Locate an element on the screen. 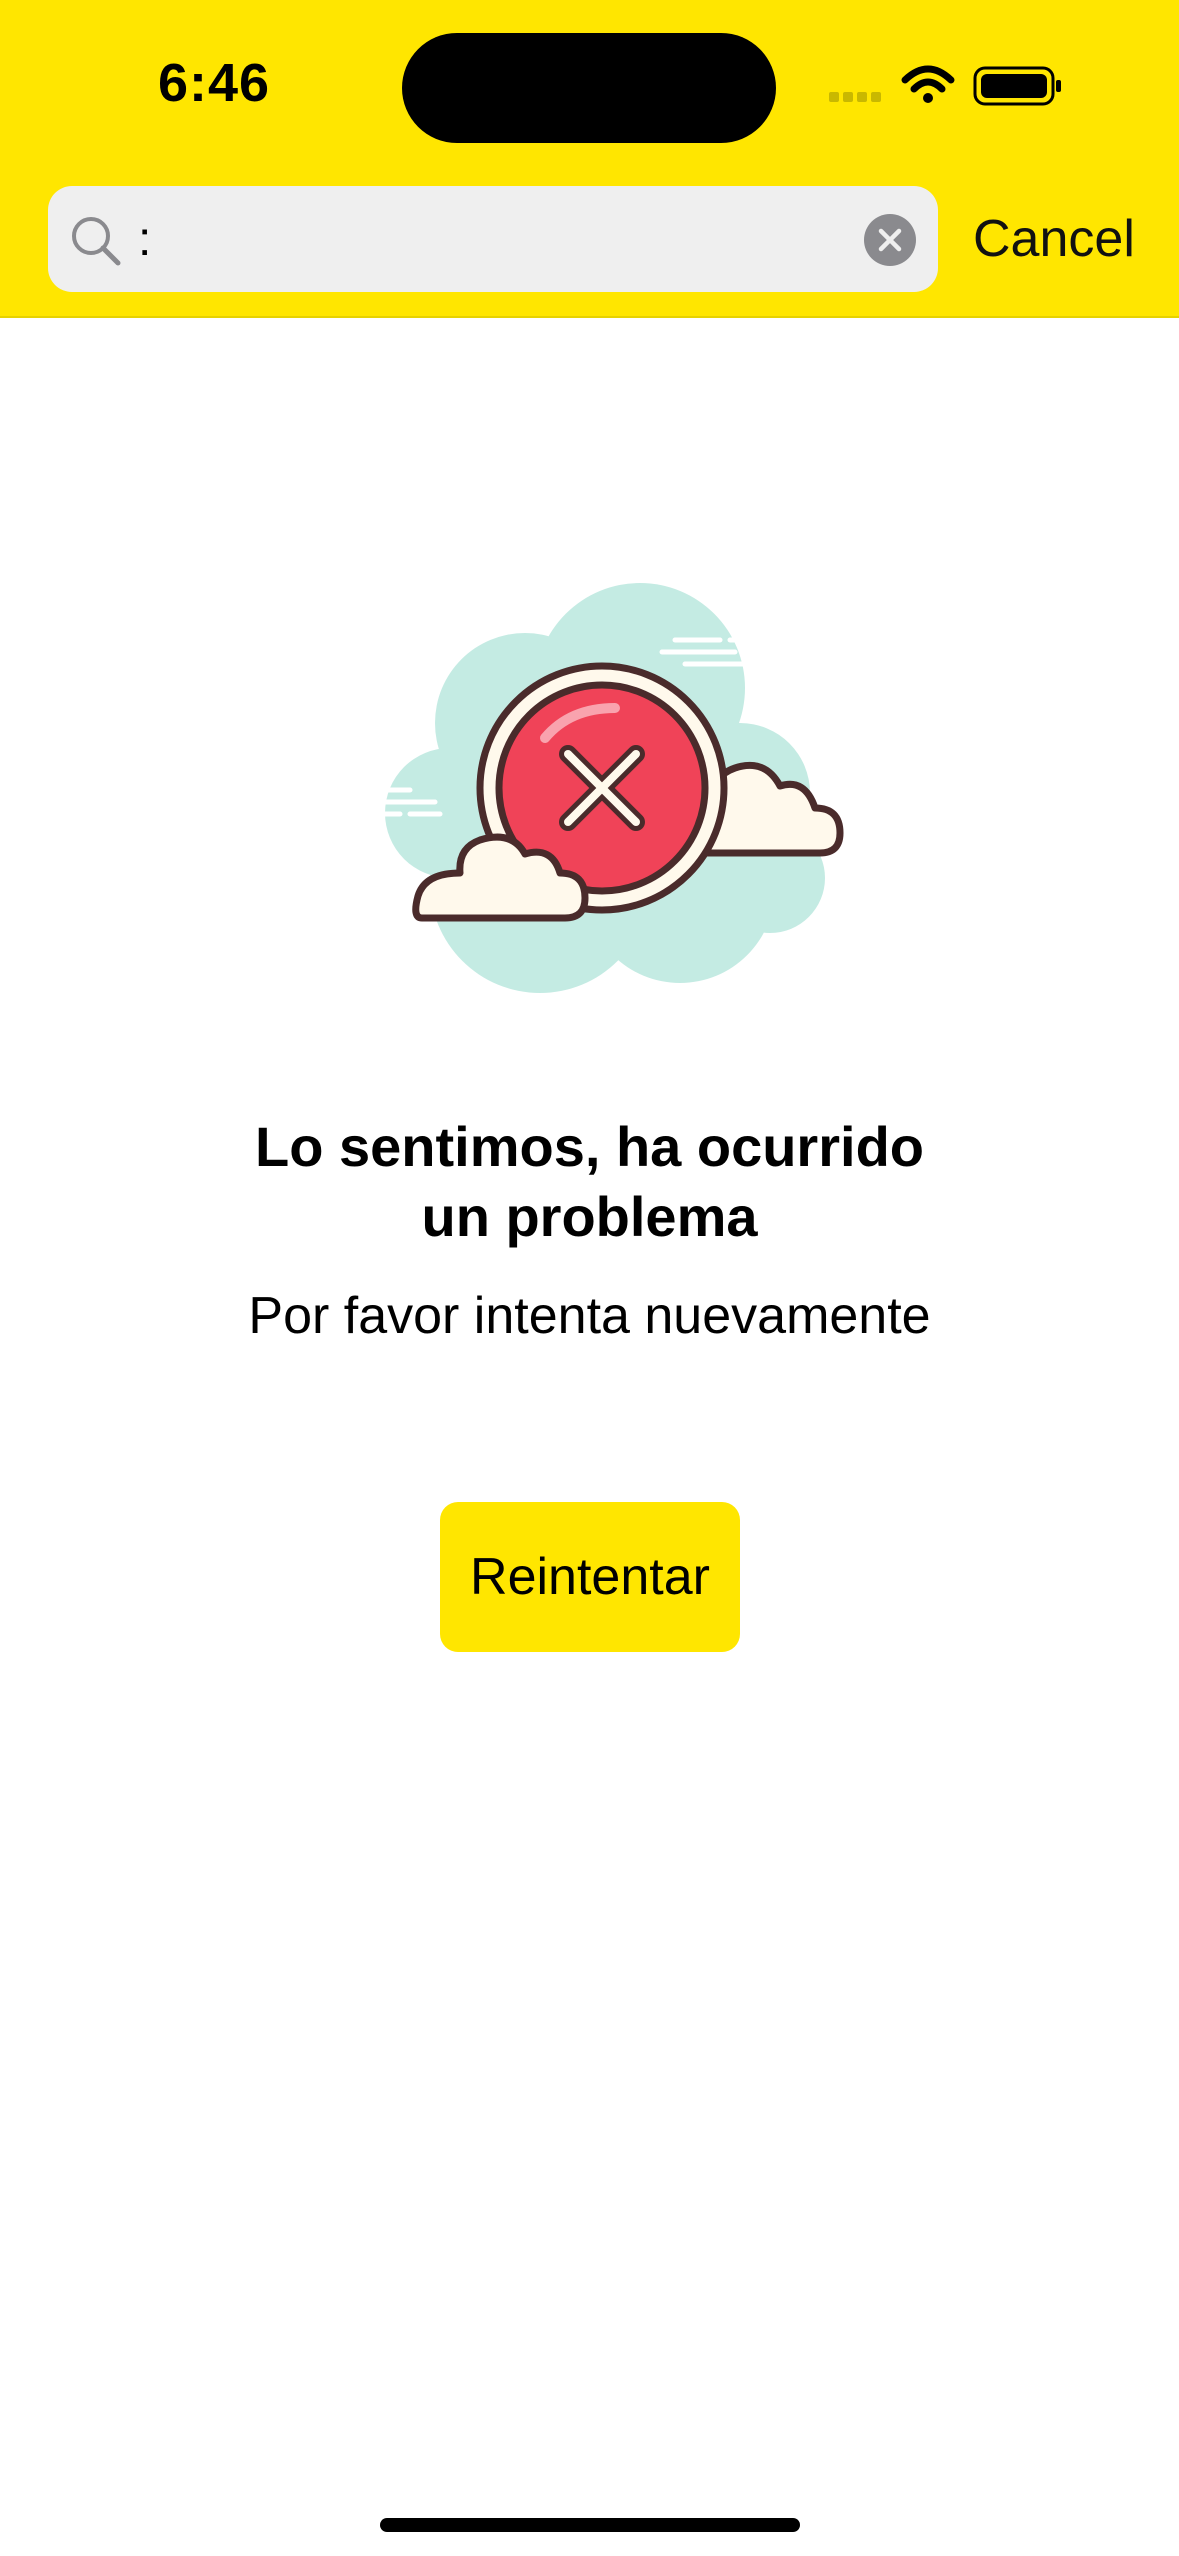 Image resolution: width=1179 pixels, height=2556 pixels. battery-icon is located at coordinates (1017, 86).